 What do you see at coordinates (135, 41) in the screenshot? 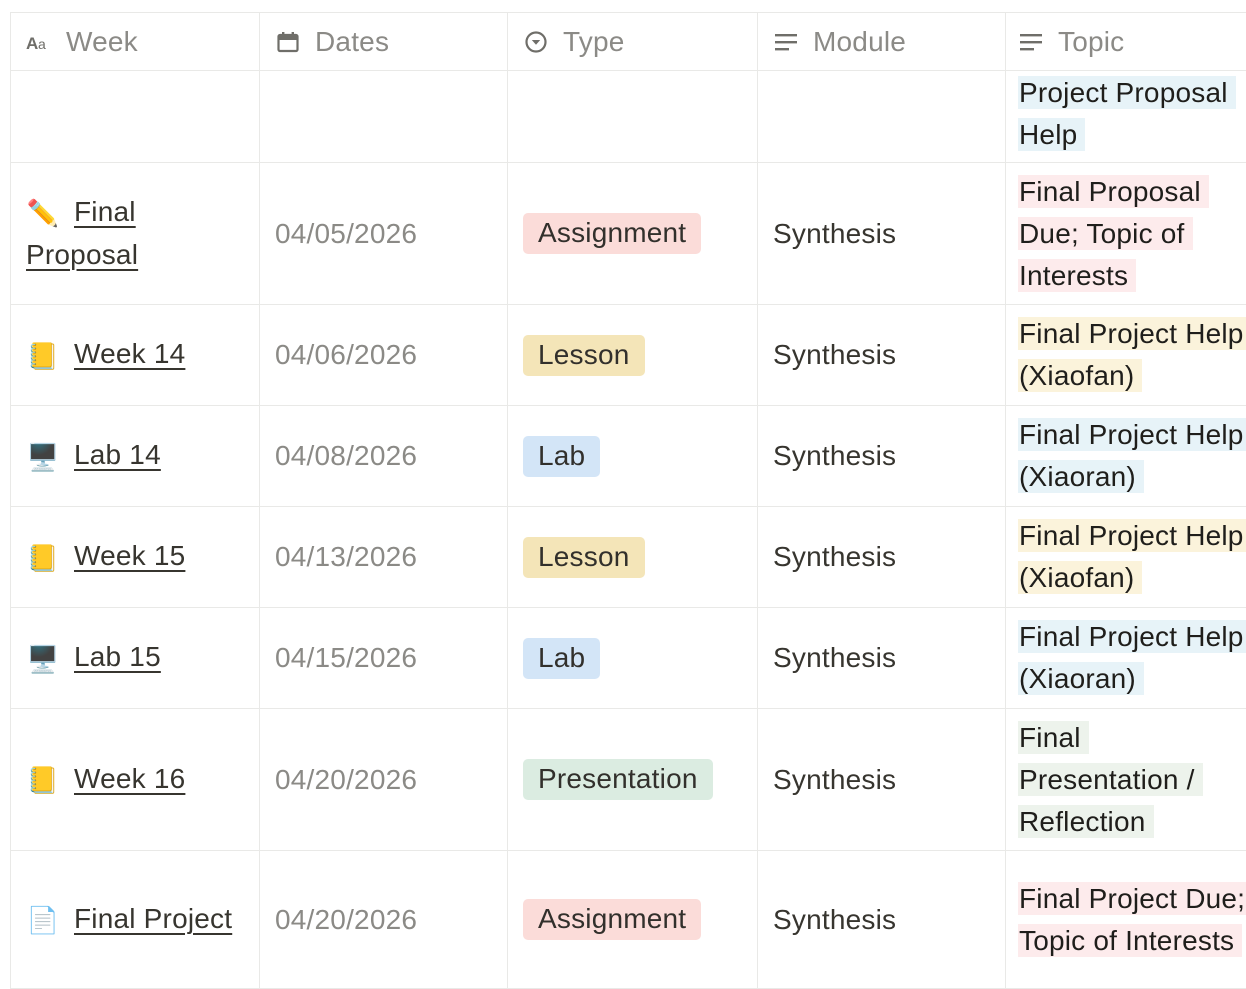
I see `column-header-week: Aa Week` at bounding box center [135, 41].